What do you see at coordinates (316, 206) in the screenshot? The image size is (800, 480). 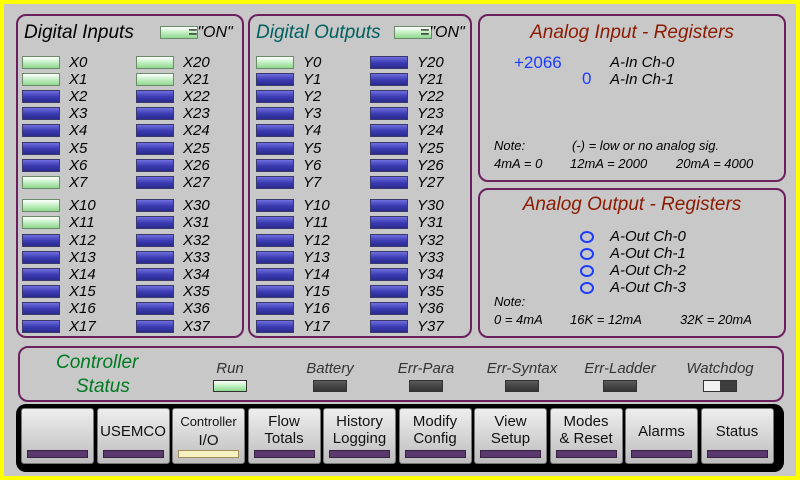 I see `io-label: Y10` at bounding box center [316, 206].